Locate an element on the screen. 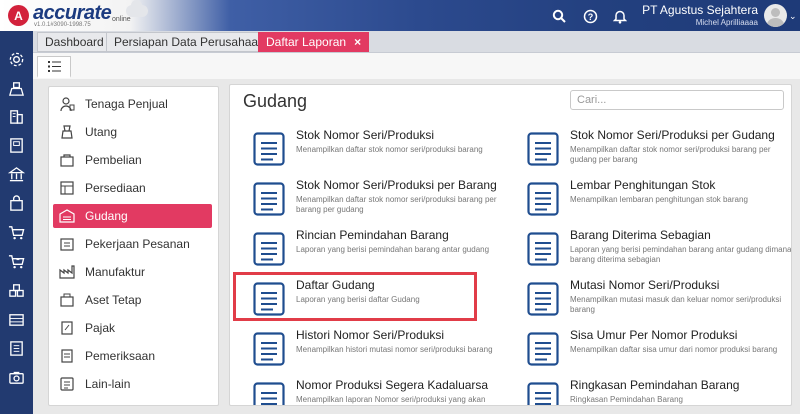 The height and width of the screenshot is (414, 800). chevron-down-icon: ⌄ is located at coordinates (793, 16).